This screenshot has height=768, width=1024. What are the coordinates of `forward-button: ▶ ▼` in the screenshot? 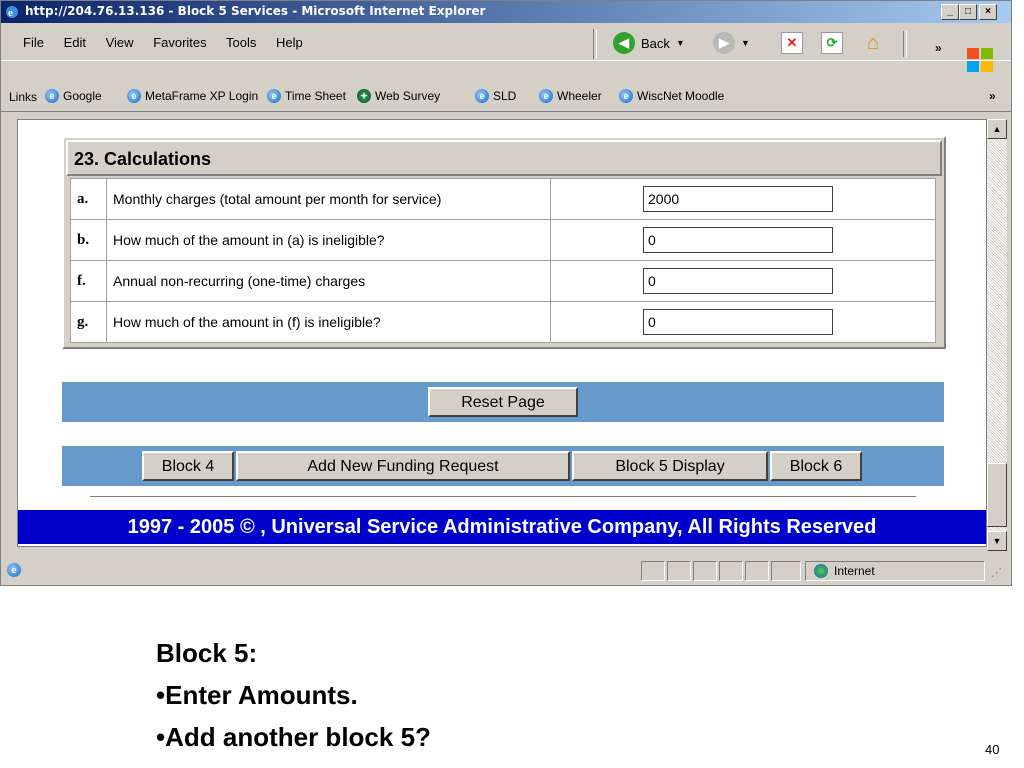 It's located at (731, 43).